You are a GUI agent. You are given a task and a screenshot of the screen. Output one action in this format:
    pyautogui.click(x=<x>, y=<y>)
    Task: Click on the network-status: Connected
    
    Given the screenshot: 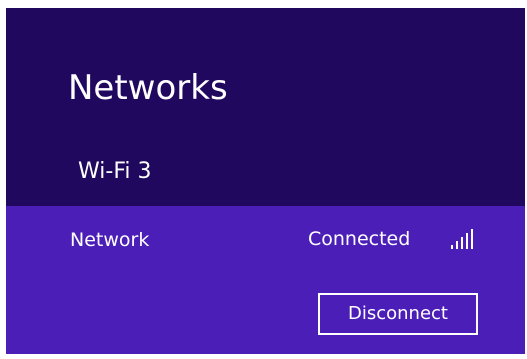 What is the action you would take?
    pyautogui.click(x=359, y=239)
    